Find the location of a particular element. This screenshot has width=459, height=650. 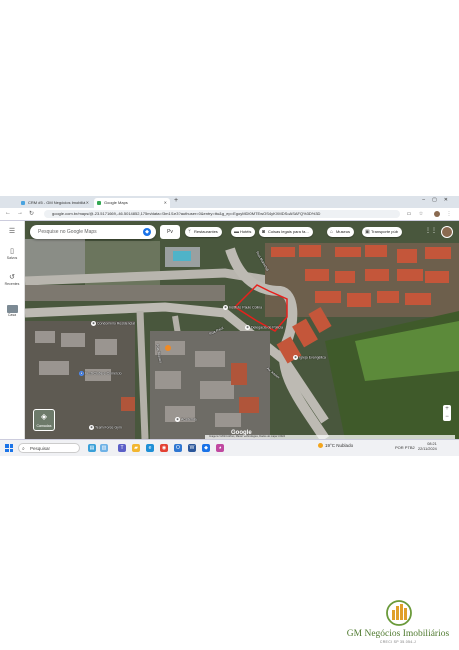

chrome-icon: ◉ is located at coordinates (164, 448).